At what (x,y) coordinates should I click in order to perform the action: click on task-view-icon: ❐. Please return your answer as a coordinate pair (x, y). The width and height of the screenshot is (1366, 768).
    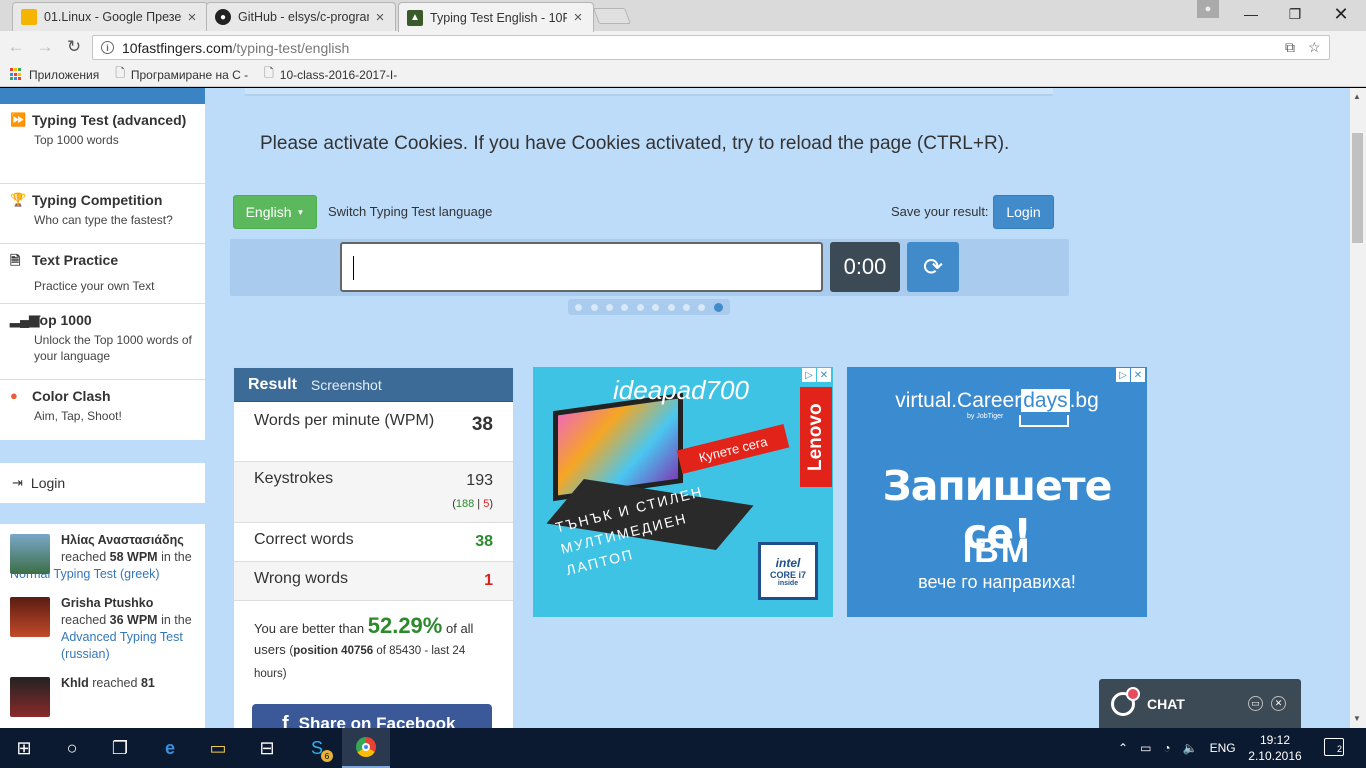
    Looking at the image, I should click on (120, 748).